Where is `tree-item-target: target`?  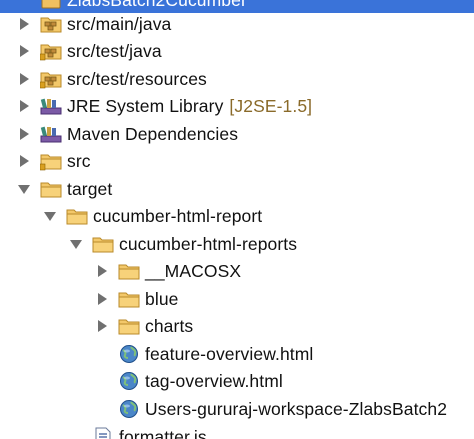 tree-item-target: target is located at coordinates (237, 189).